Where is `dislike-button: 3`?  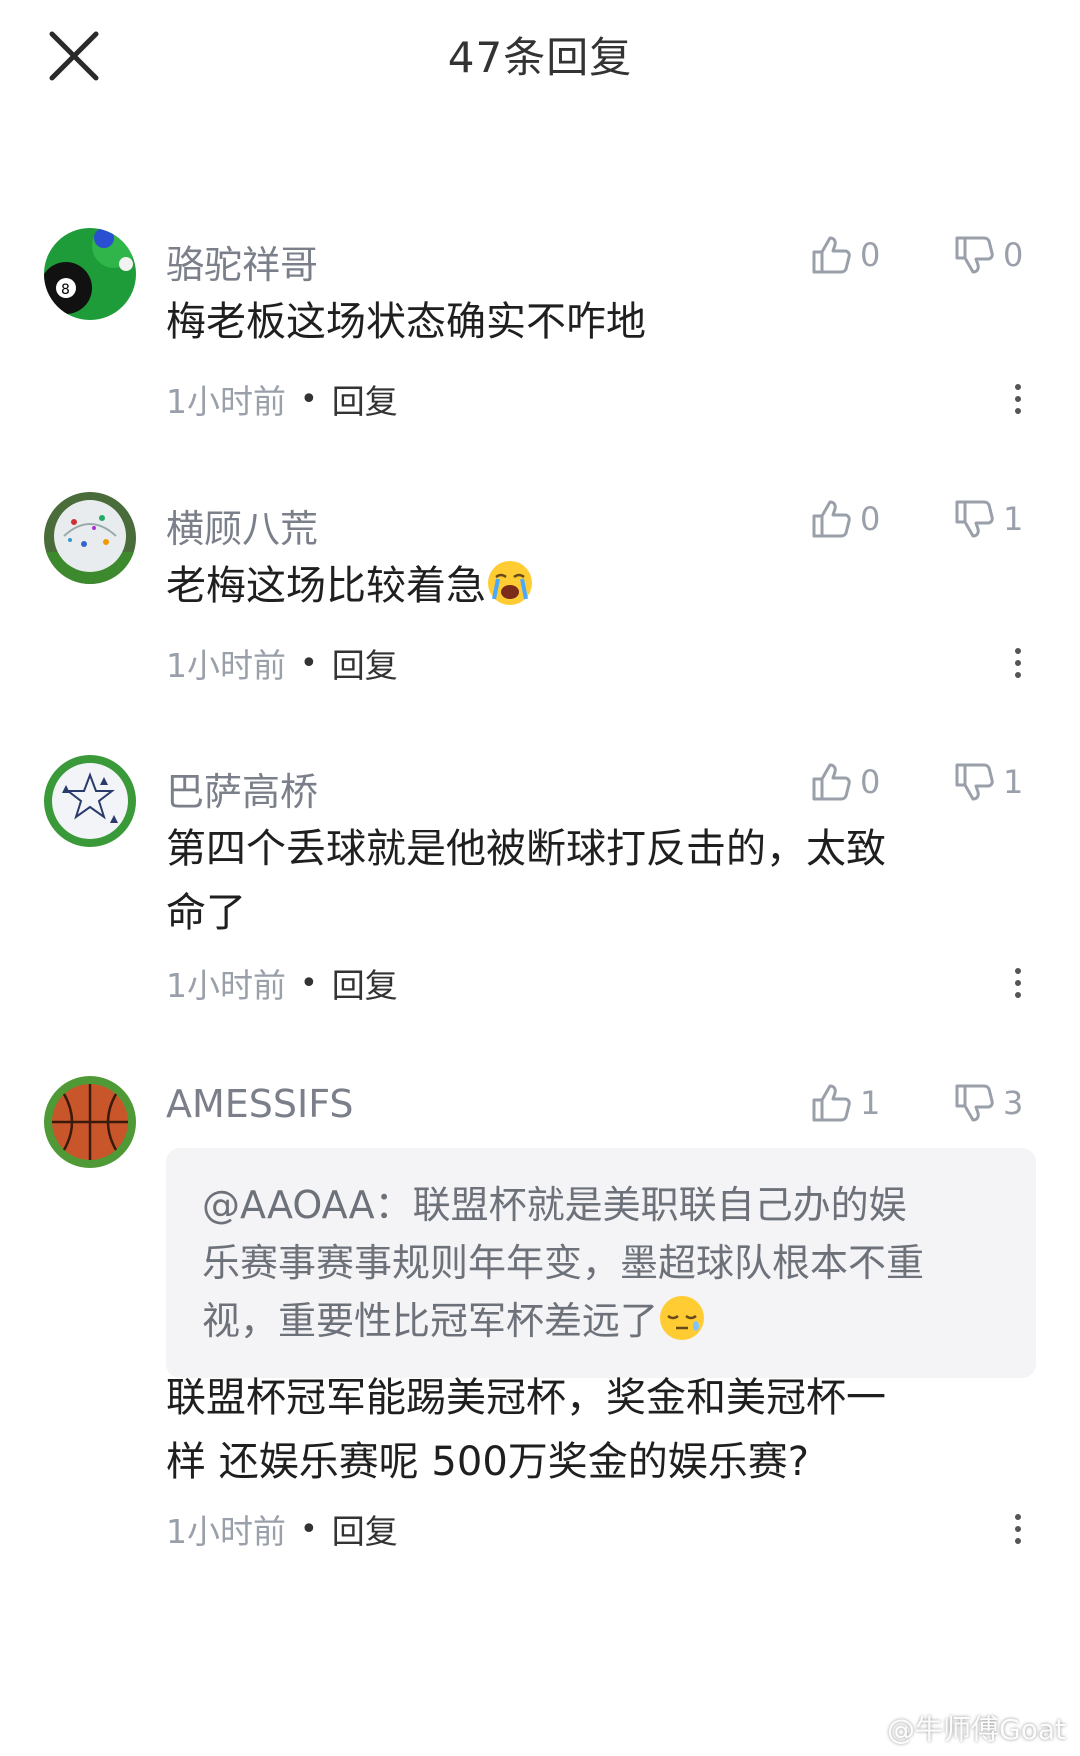
dislike-button: 3 is located at coordinates (988, 1103).